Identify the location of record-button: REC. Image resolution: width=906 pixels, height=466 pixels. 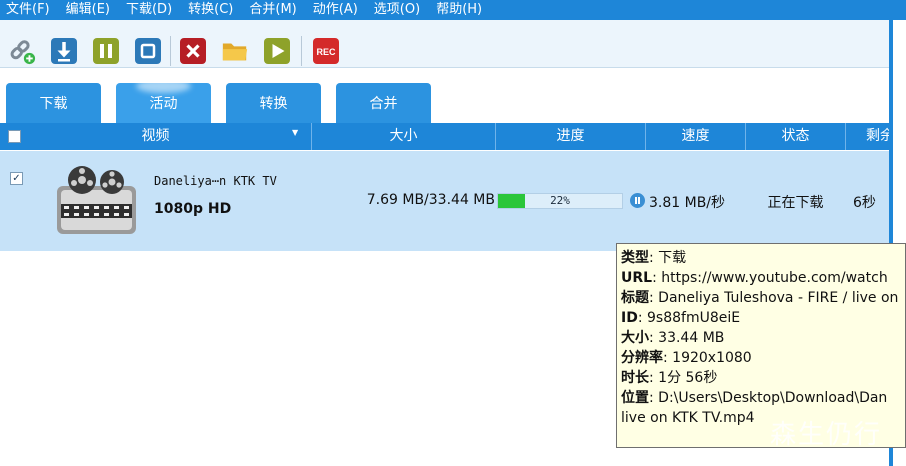
(326, 51).